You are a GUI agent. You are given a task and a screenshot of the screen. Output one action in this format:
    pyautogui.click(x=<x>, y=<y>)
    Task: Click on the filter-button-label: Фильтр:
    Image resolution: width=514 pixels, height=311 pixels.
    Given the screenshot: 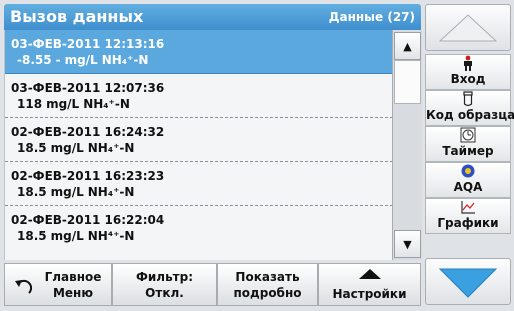 What is the action you would take?
    pyautogui.click(x=164, y=277)
    